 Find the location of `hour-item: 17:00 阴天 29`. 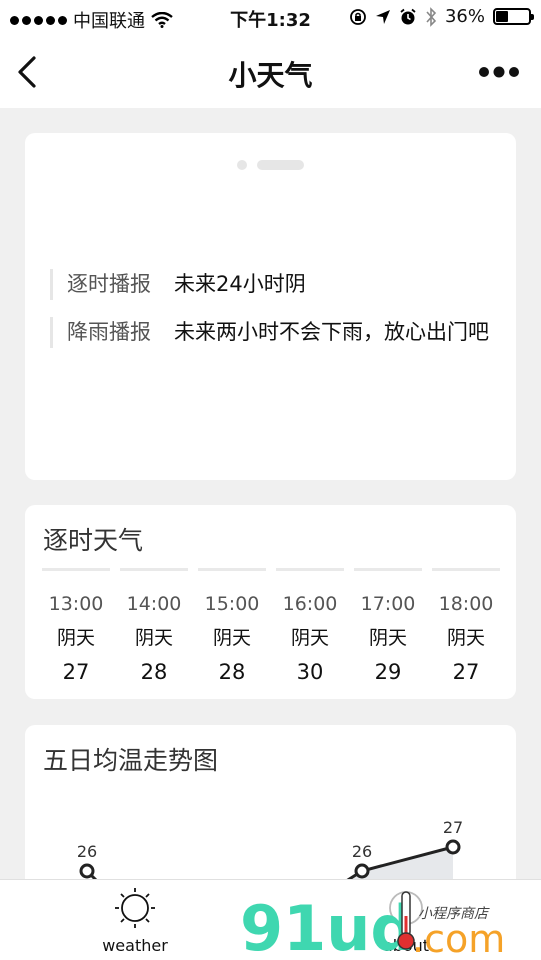

hour-item: 17:00 阴天 29 is located at coordinates (388, 628).